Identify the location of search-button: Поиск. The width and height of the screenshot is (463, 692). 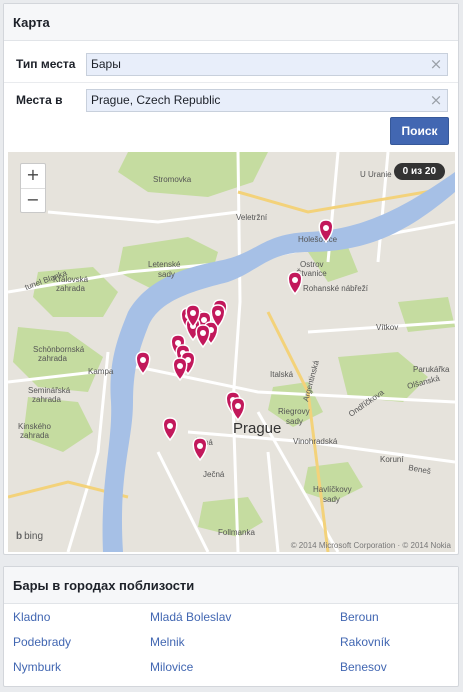
(419, 131).